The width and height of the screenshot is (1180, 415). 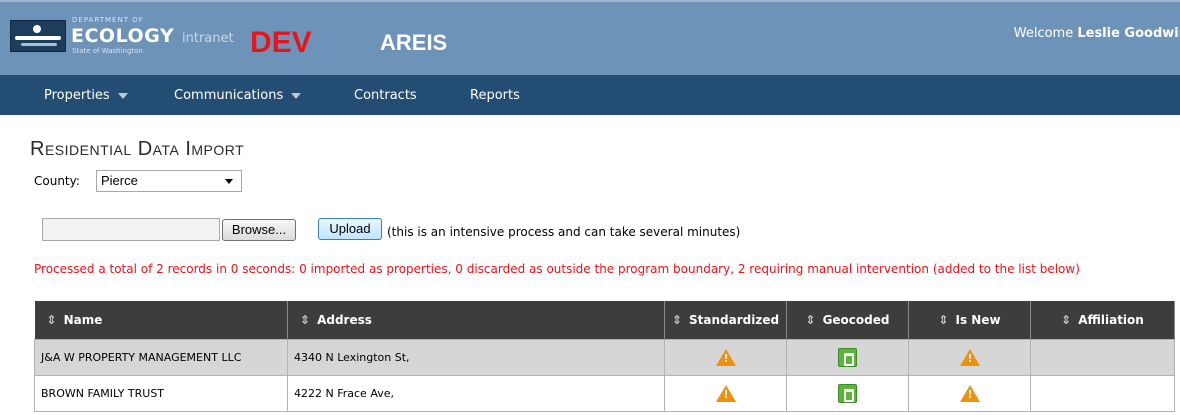 What do you see at coordinates (169, 181) in the screenshot?
I see `county-select: Pierce` at bounding box center [169, 181].